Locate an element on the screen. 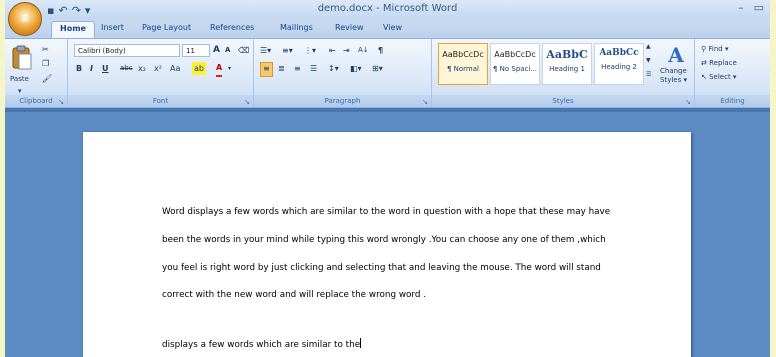 The image size is (776, 357). window-title: demo.docx - Microsoft Word is located at coordinates (387, 8).